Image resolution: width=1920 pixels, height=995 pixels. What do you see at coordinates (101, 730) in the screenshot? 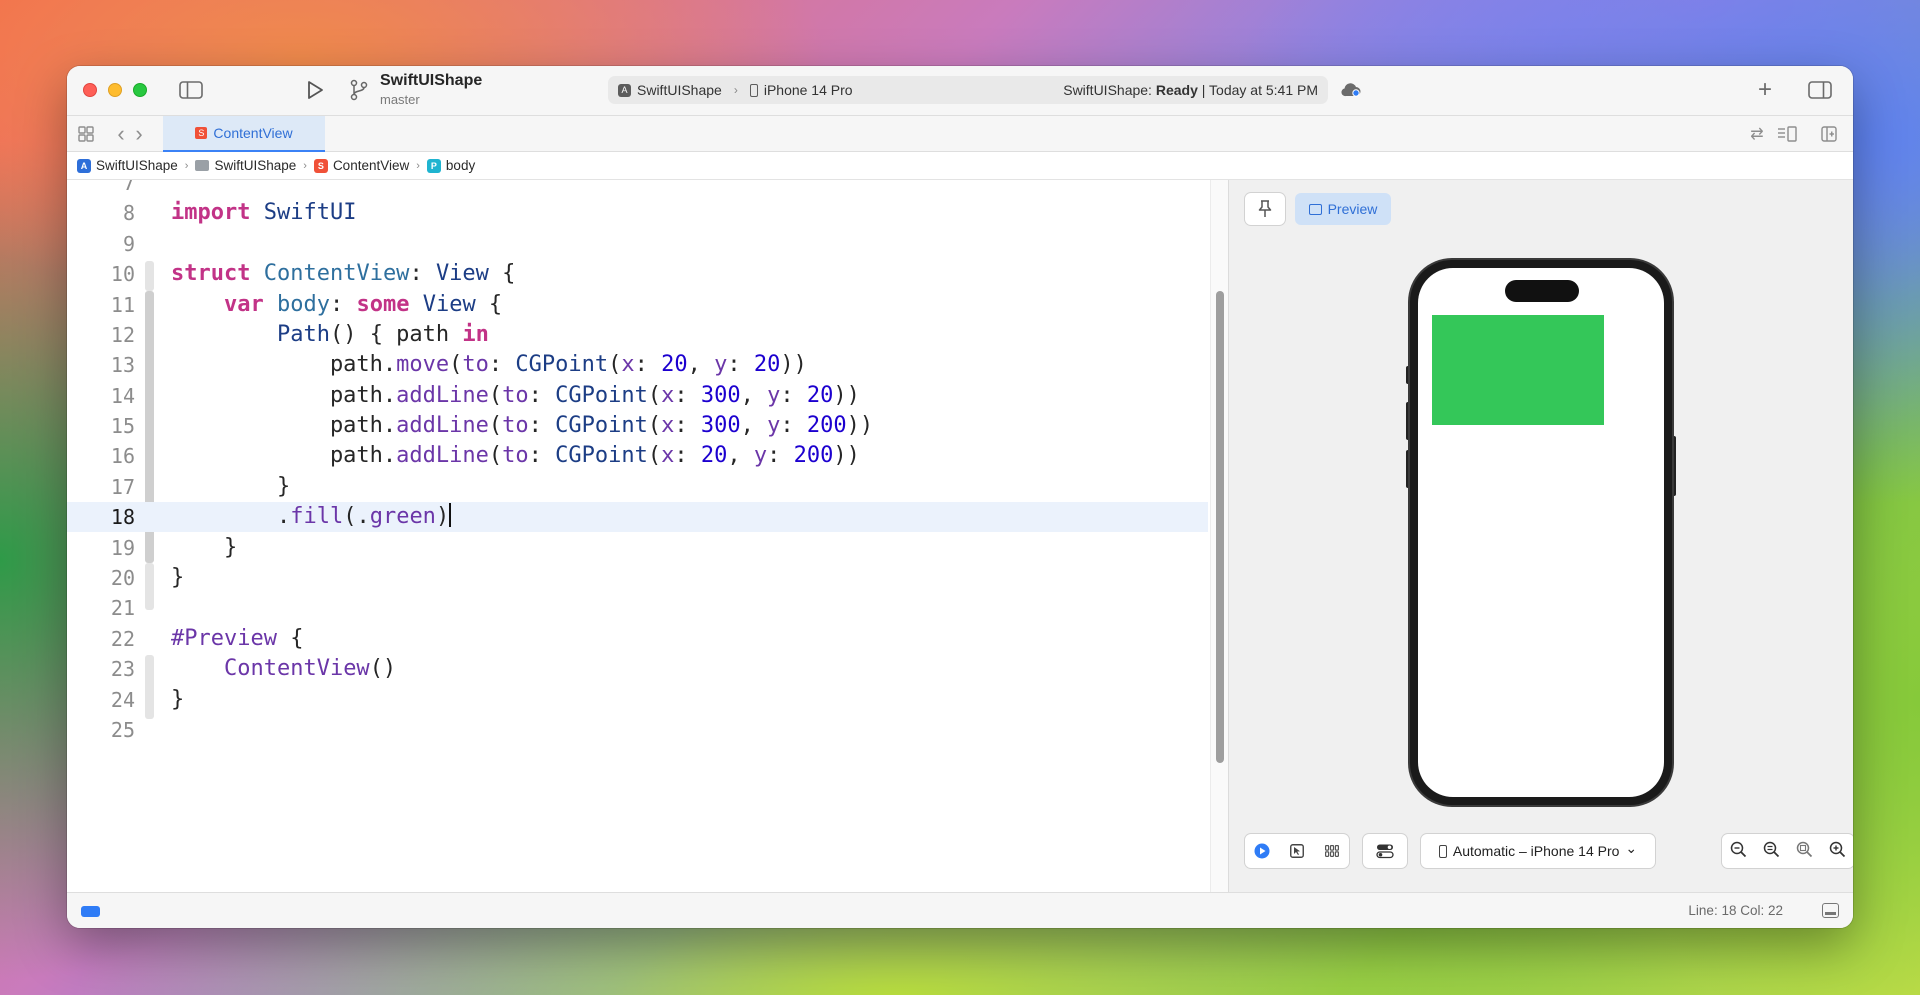
I see `line-number: 25` at bounding box center [101, 730].